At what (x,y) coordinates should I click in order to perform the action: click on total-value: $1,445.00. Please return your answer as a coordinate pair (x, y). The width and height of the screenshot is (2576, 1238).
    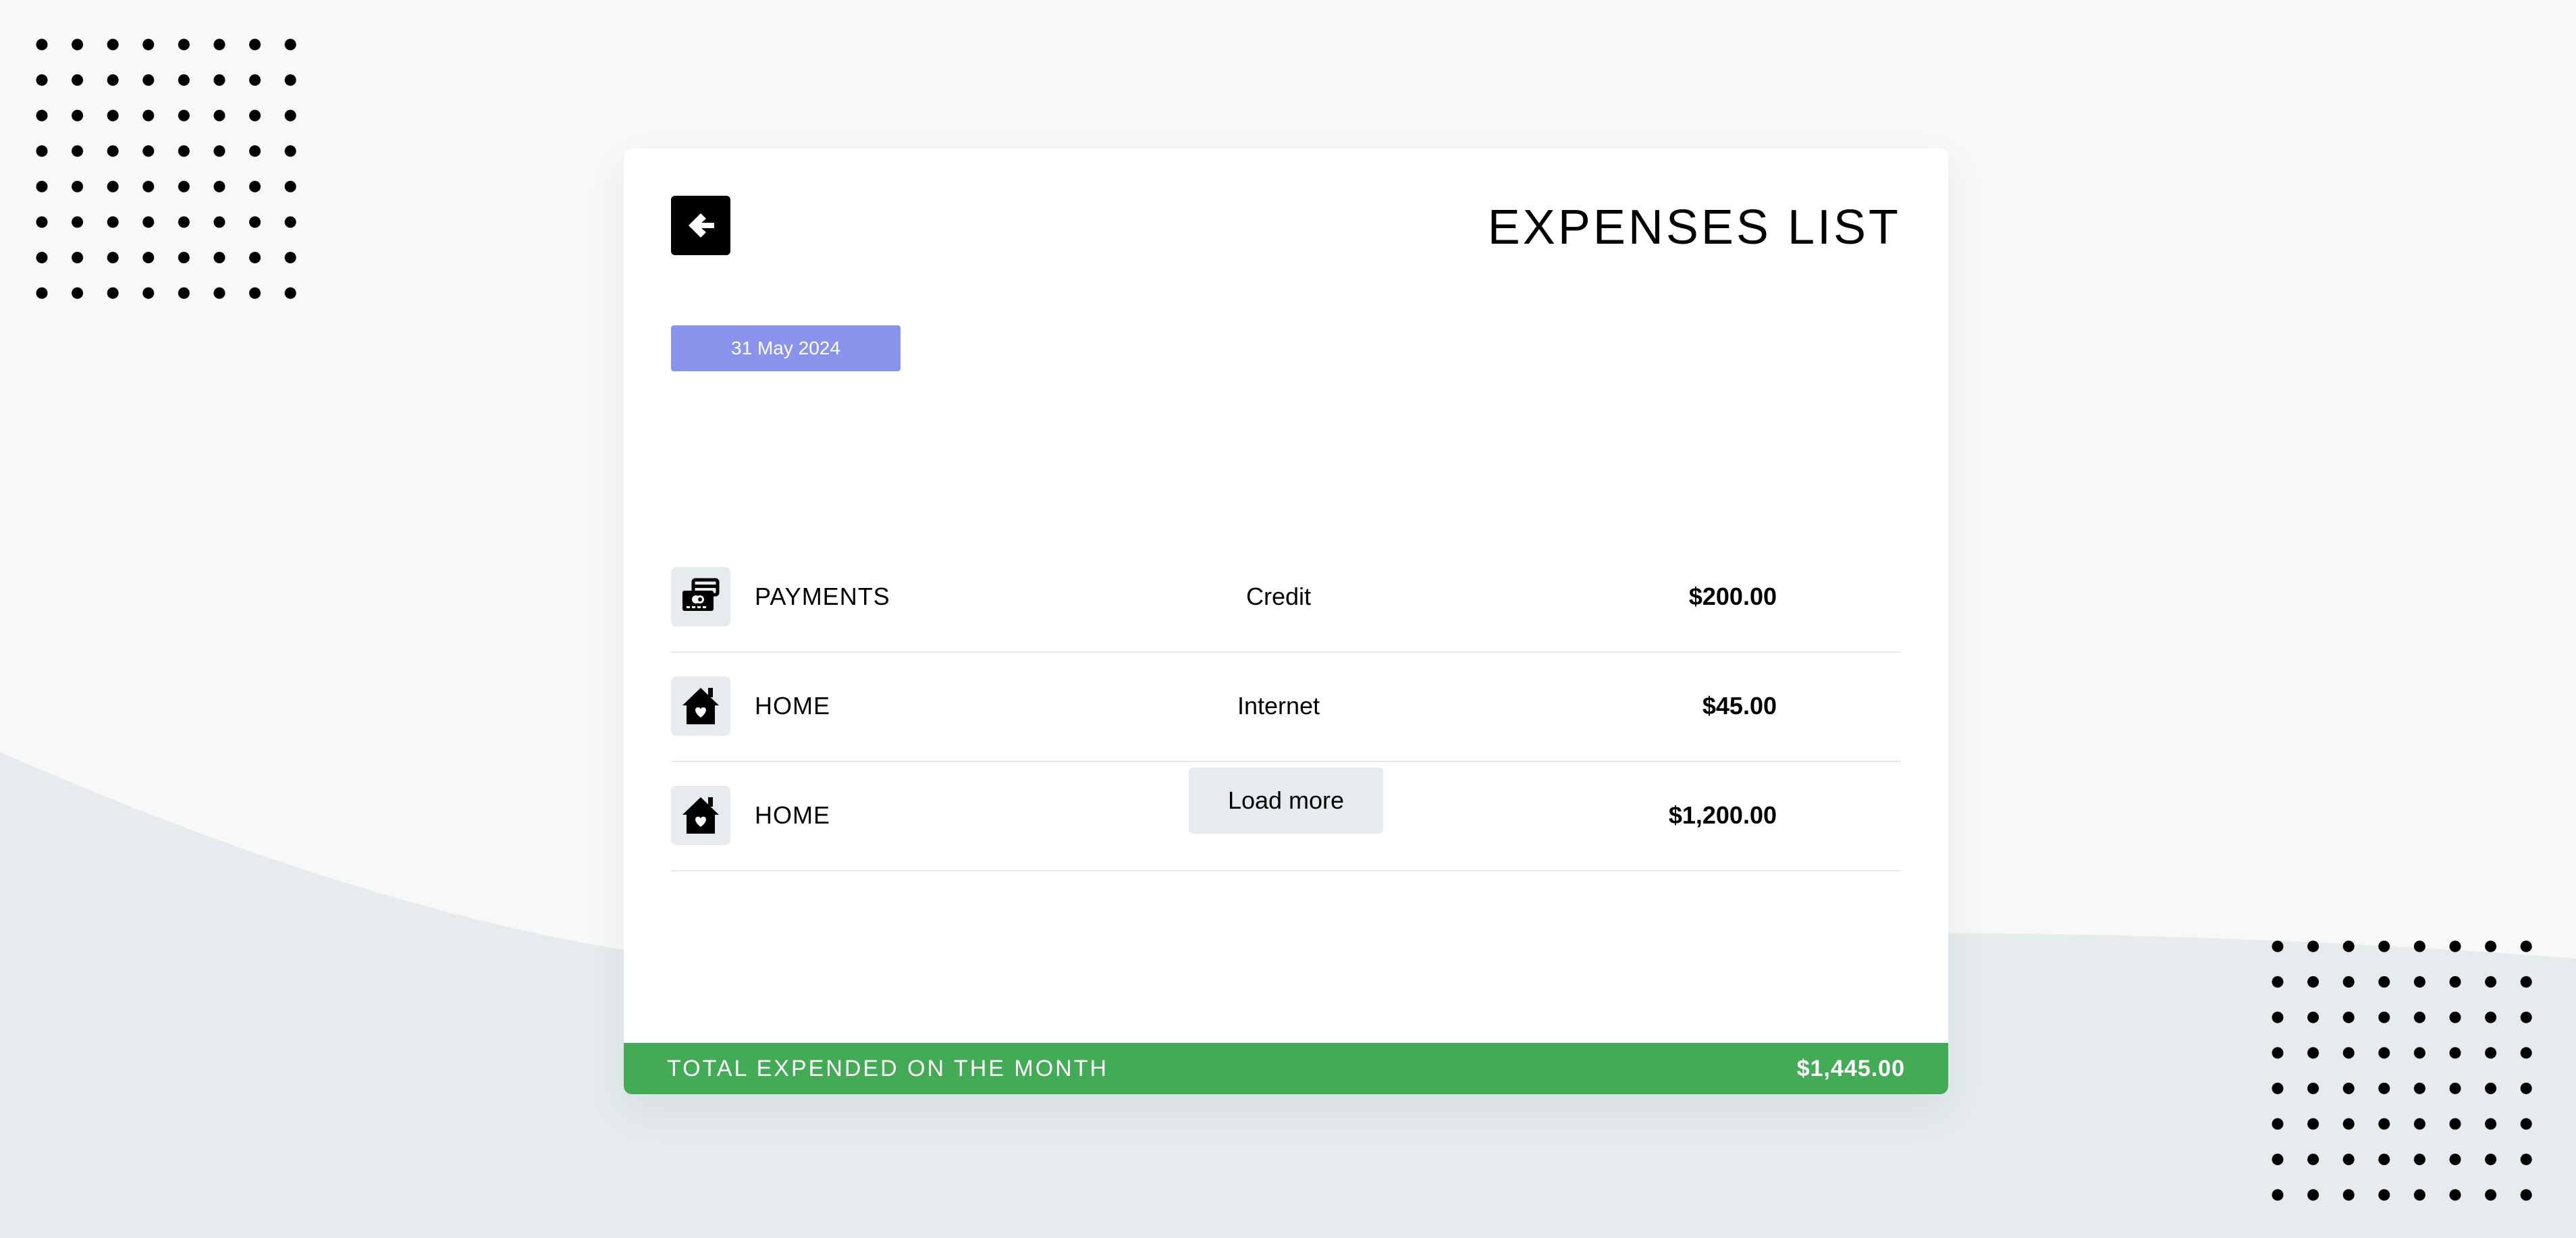
    Looking at the image, I should click on (1850, 1068).